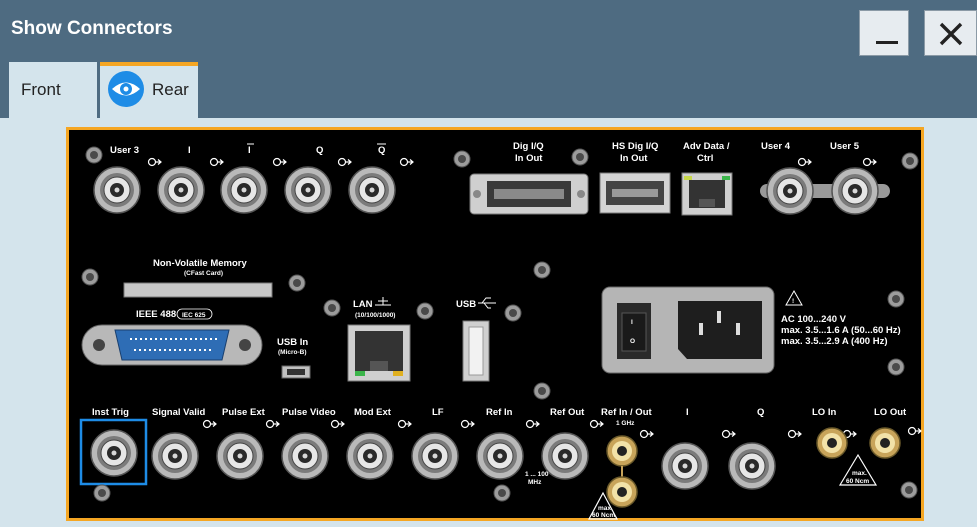 The width and height of the screenshot is (977, 527). What do you see at coordinates (537, 474) in the screenshot?
I see `label-ref-freq: 1 ... 100` at bounding box center [537, 474].